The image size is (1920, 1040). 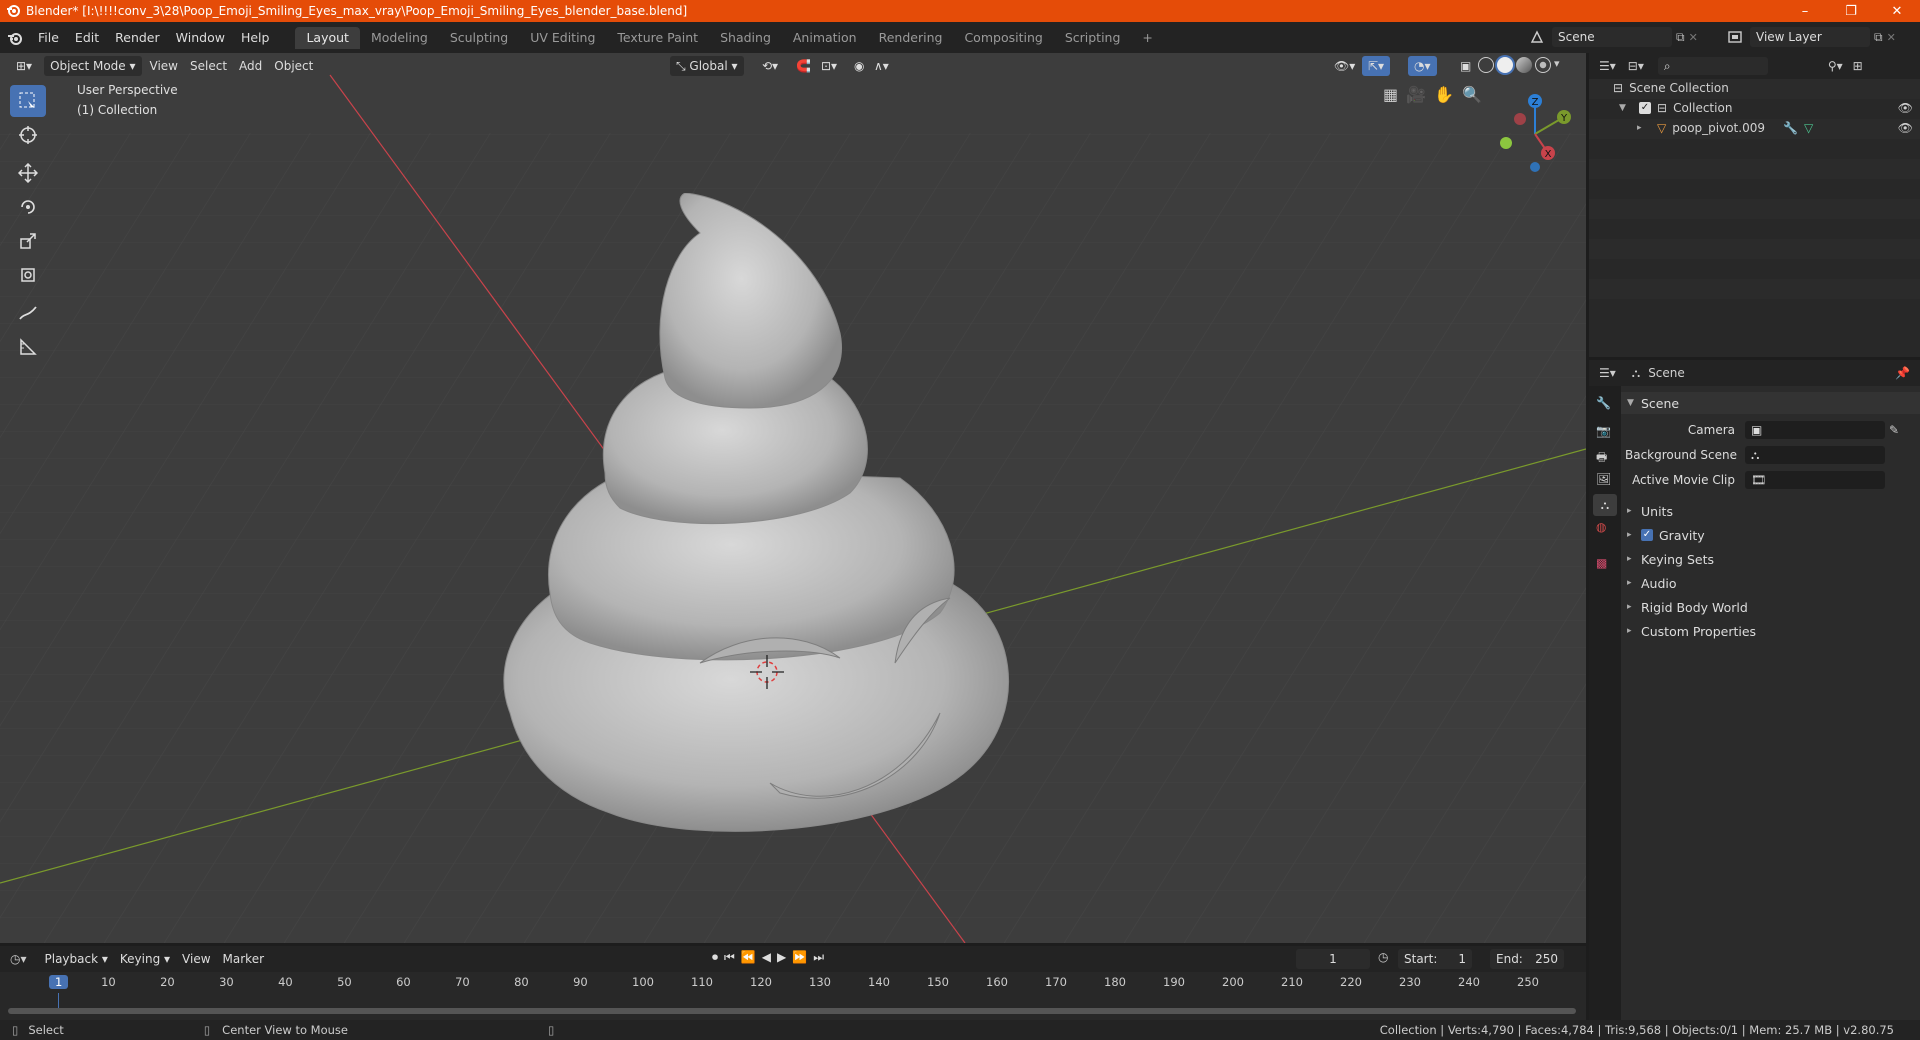 What do you see at coordinates (715, 957) in the screenshot?
I see `record-icon: ⏺` at bounding box center [715, 957].